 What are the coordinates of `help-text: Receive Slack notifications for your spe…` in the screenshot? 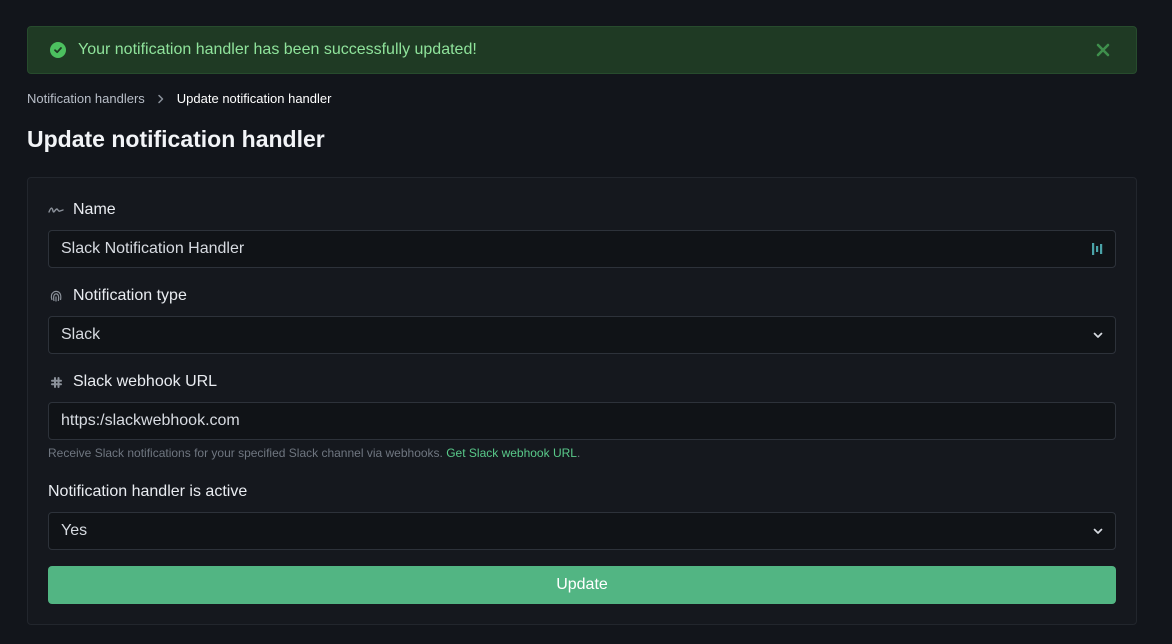 It's located at (245, 453).